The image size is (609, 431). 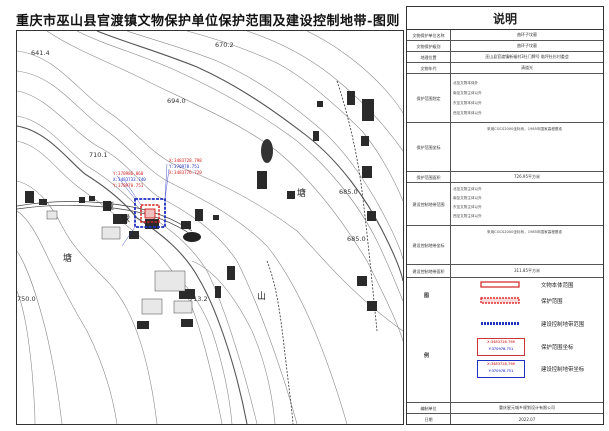 What do you see at coordinates (557, 286) in the screenshot?
I see `legend-item-label: 文物本体范围` at bounding box center [557, 286].